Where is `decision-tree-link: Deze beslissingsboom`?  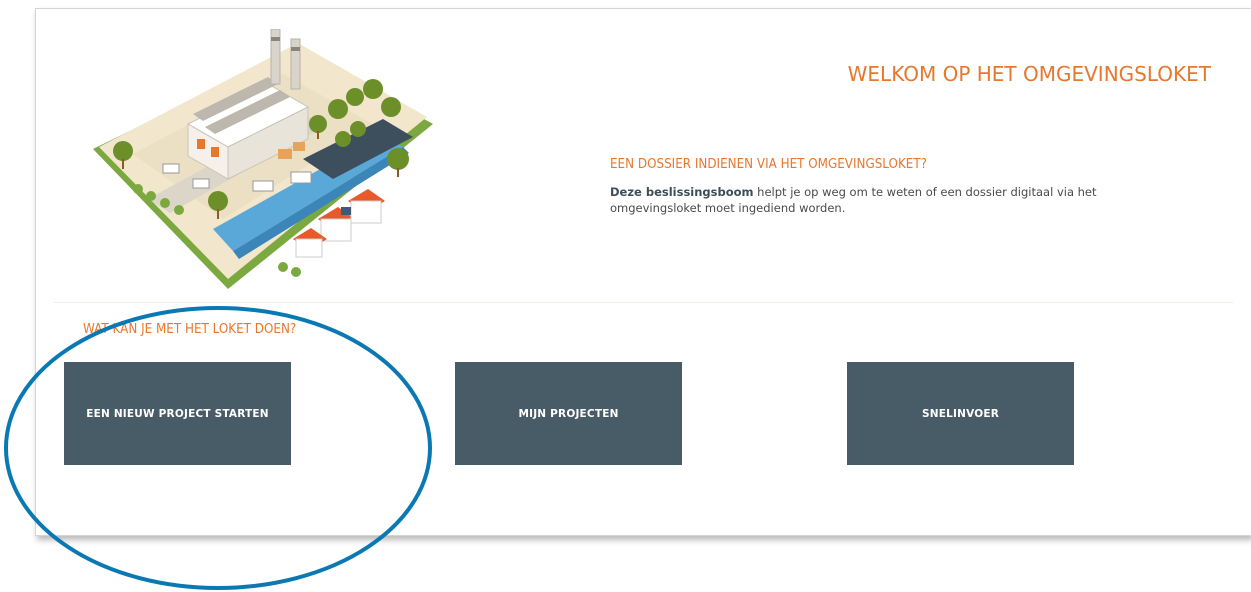 decision-tree-link: Deze beslissingsboom is located at coordinates (682, 192).